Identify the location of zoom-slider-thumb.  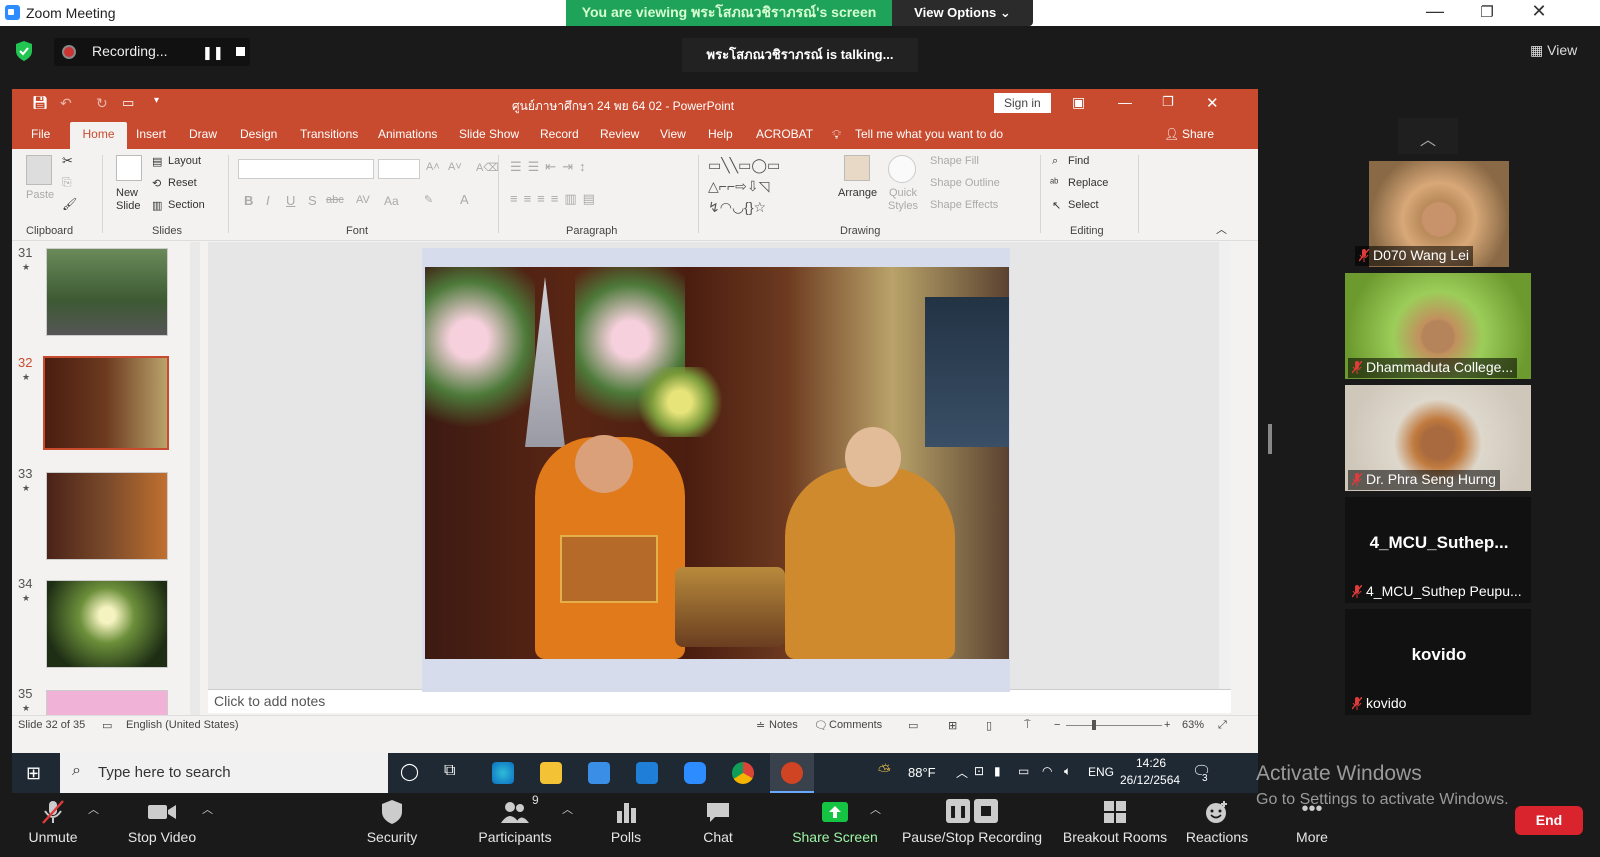
(1094, 725).